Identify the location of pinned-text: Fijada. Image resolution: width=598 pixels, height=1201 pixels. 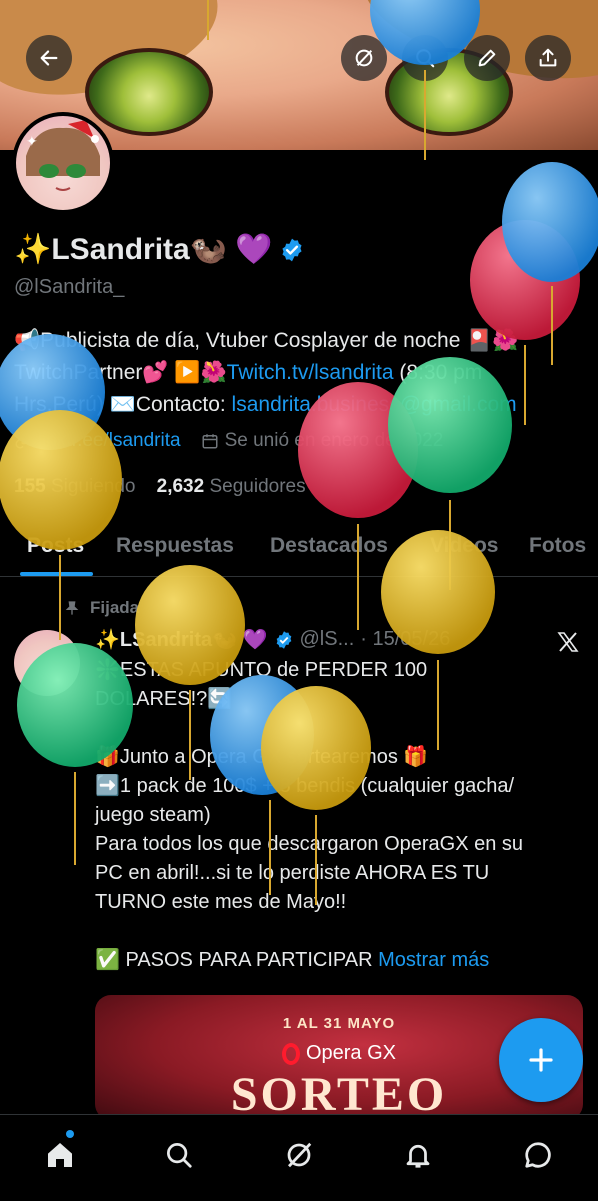
(115, 607).